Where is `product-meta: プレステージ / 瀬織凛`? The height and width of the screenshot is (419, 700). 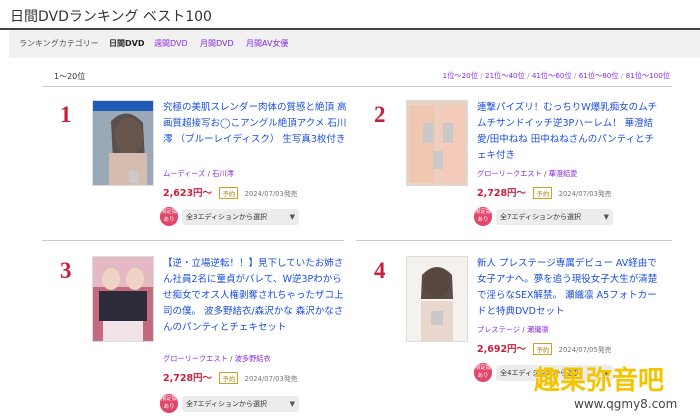 product-meta: プレステージ / 瀬織凛 is located at coordinates (513, 330).